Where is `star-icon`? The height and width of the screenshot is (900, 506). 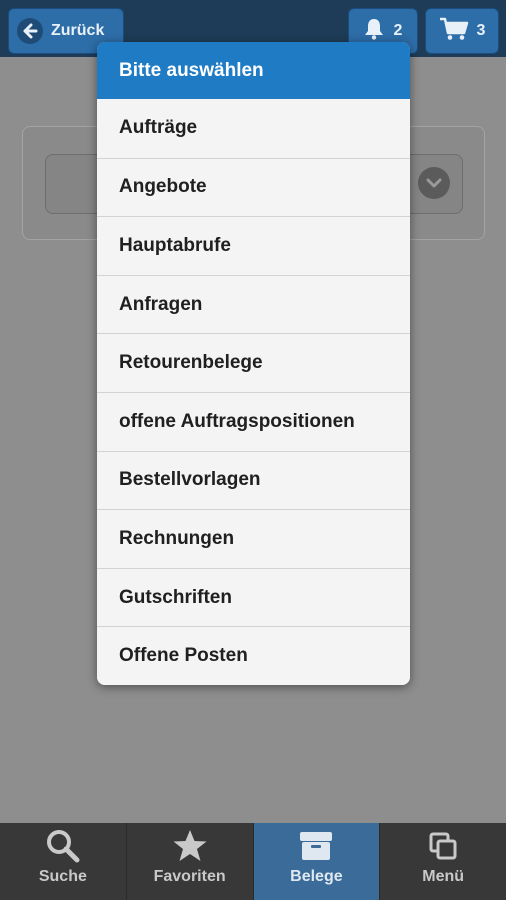
star-icon is located at coordinates (190, 846).